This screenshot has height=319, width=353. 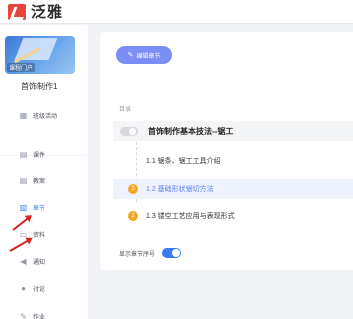 What do you see at coordinates (44, 312) in the screenshot?
I see `sidebar-item-homework: ✎ 作业` at bounding box center [44, 312].